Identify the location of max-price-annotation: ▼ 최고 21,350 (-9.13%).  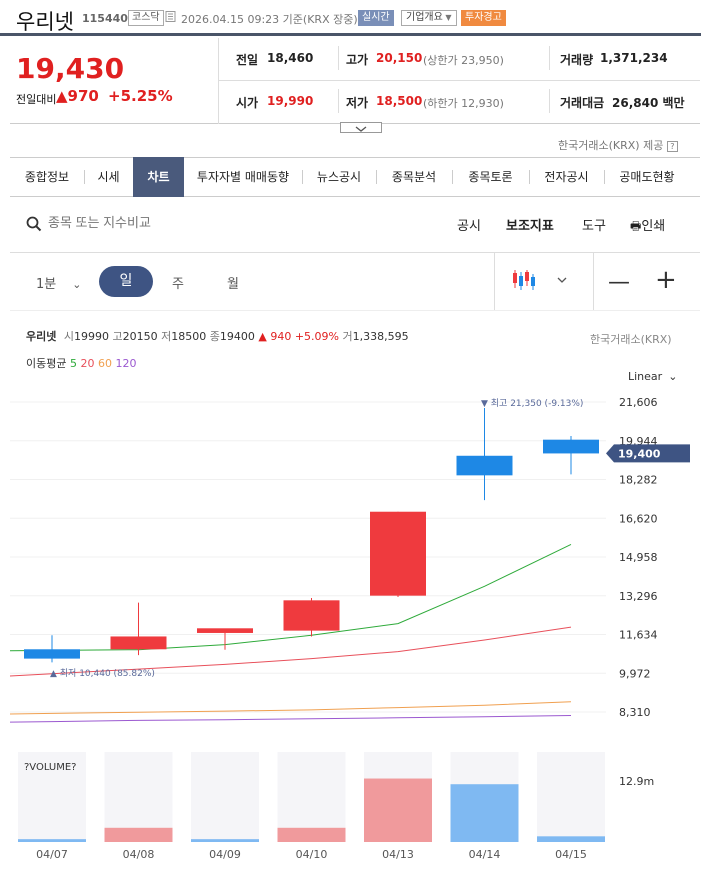
(532, 403).